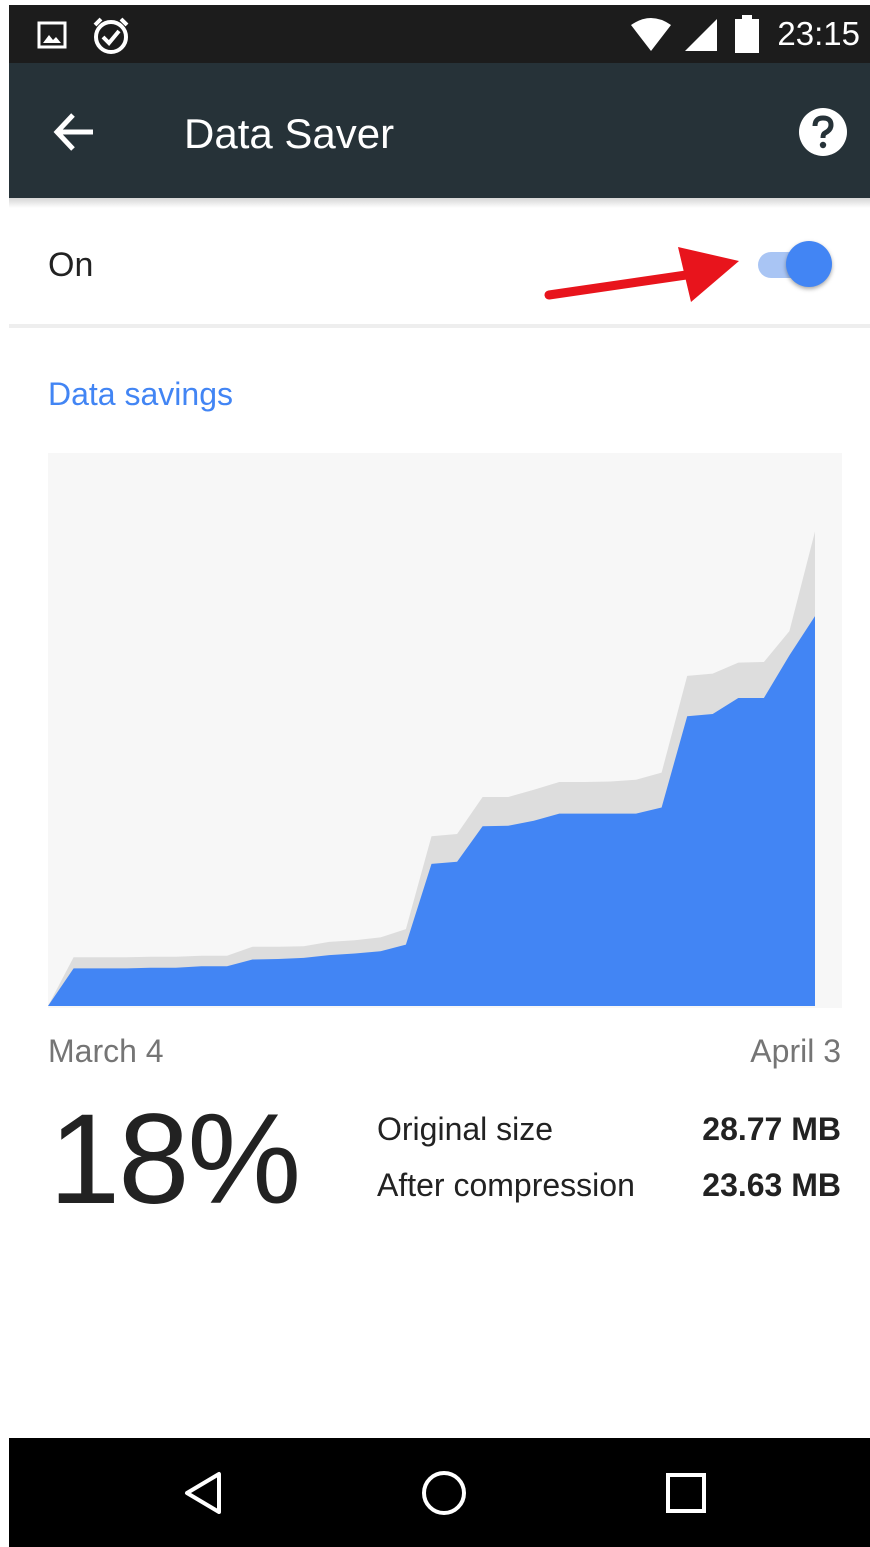  Describe the element at coordinates (74, 132) in the screenshot. I see `arrow-left-icon` at that location.